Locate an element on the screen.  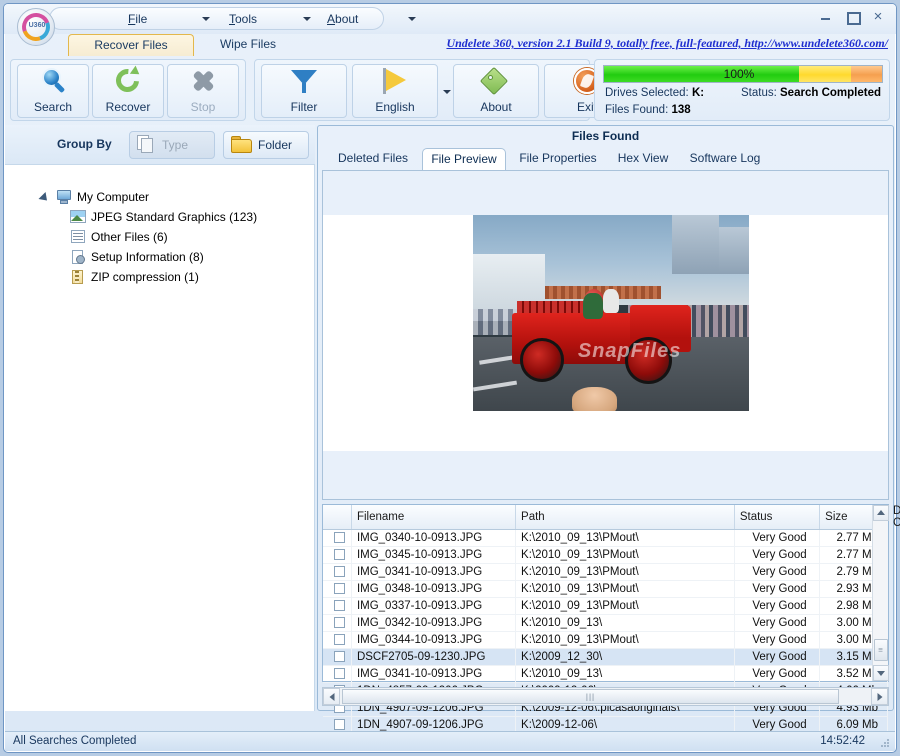
menu-item-tools: Tools is located at coordinates (243, 19).